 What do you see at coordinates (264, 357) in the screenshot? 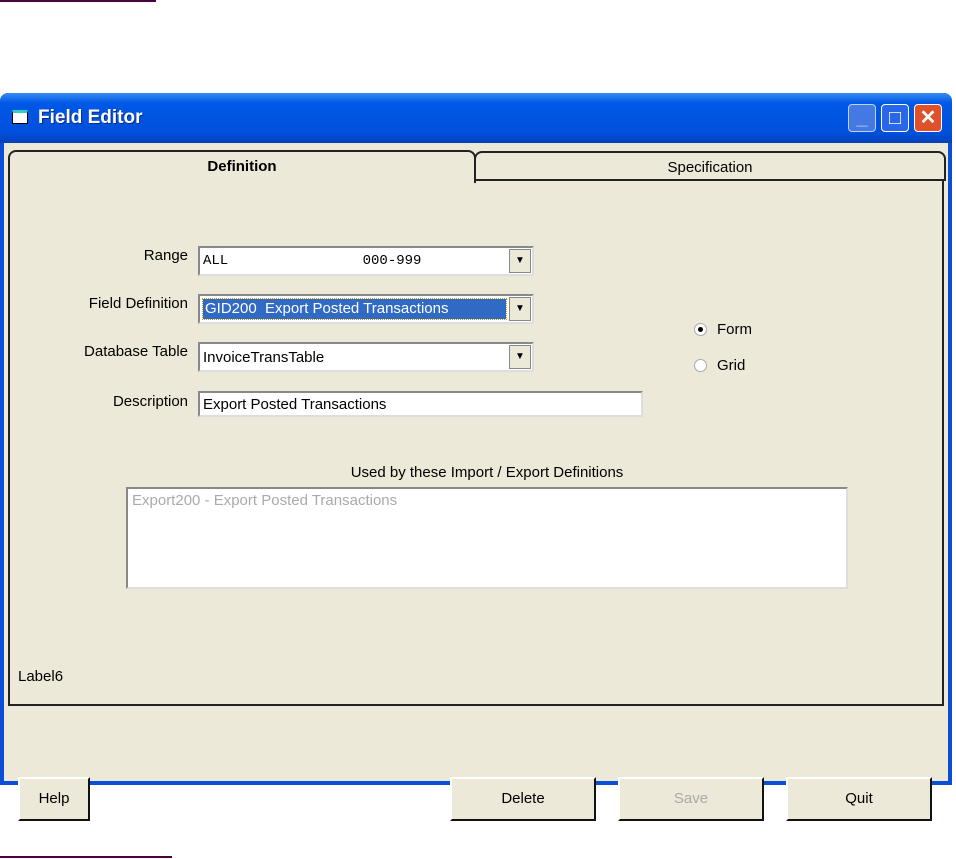
I see `database-table-value: InvoiceTransTable` at bounding box center [264, 357].